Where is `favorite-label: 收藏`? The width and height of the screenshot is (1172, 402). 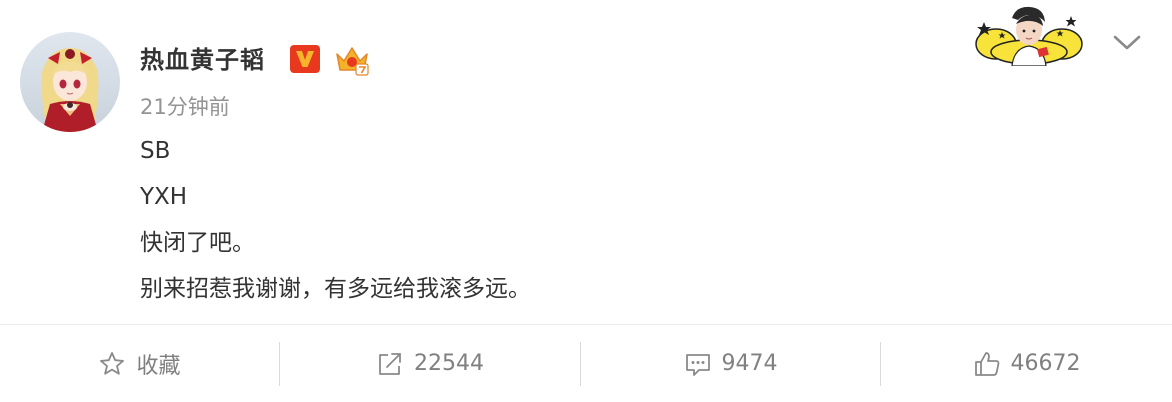
favorite-label: 收藏 is located at coordinates (158, 366).